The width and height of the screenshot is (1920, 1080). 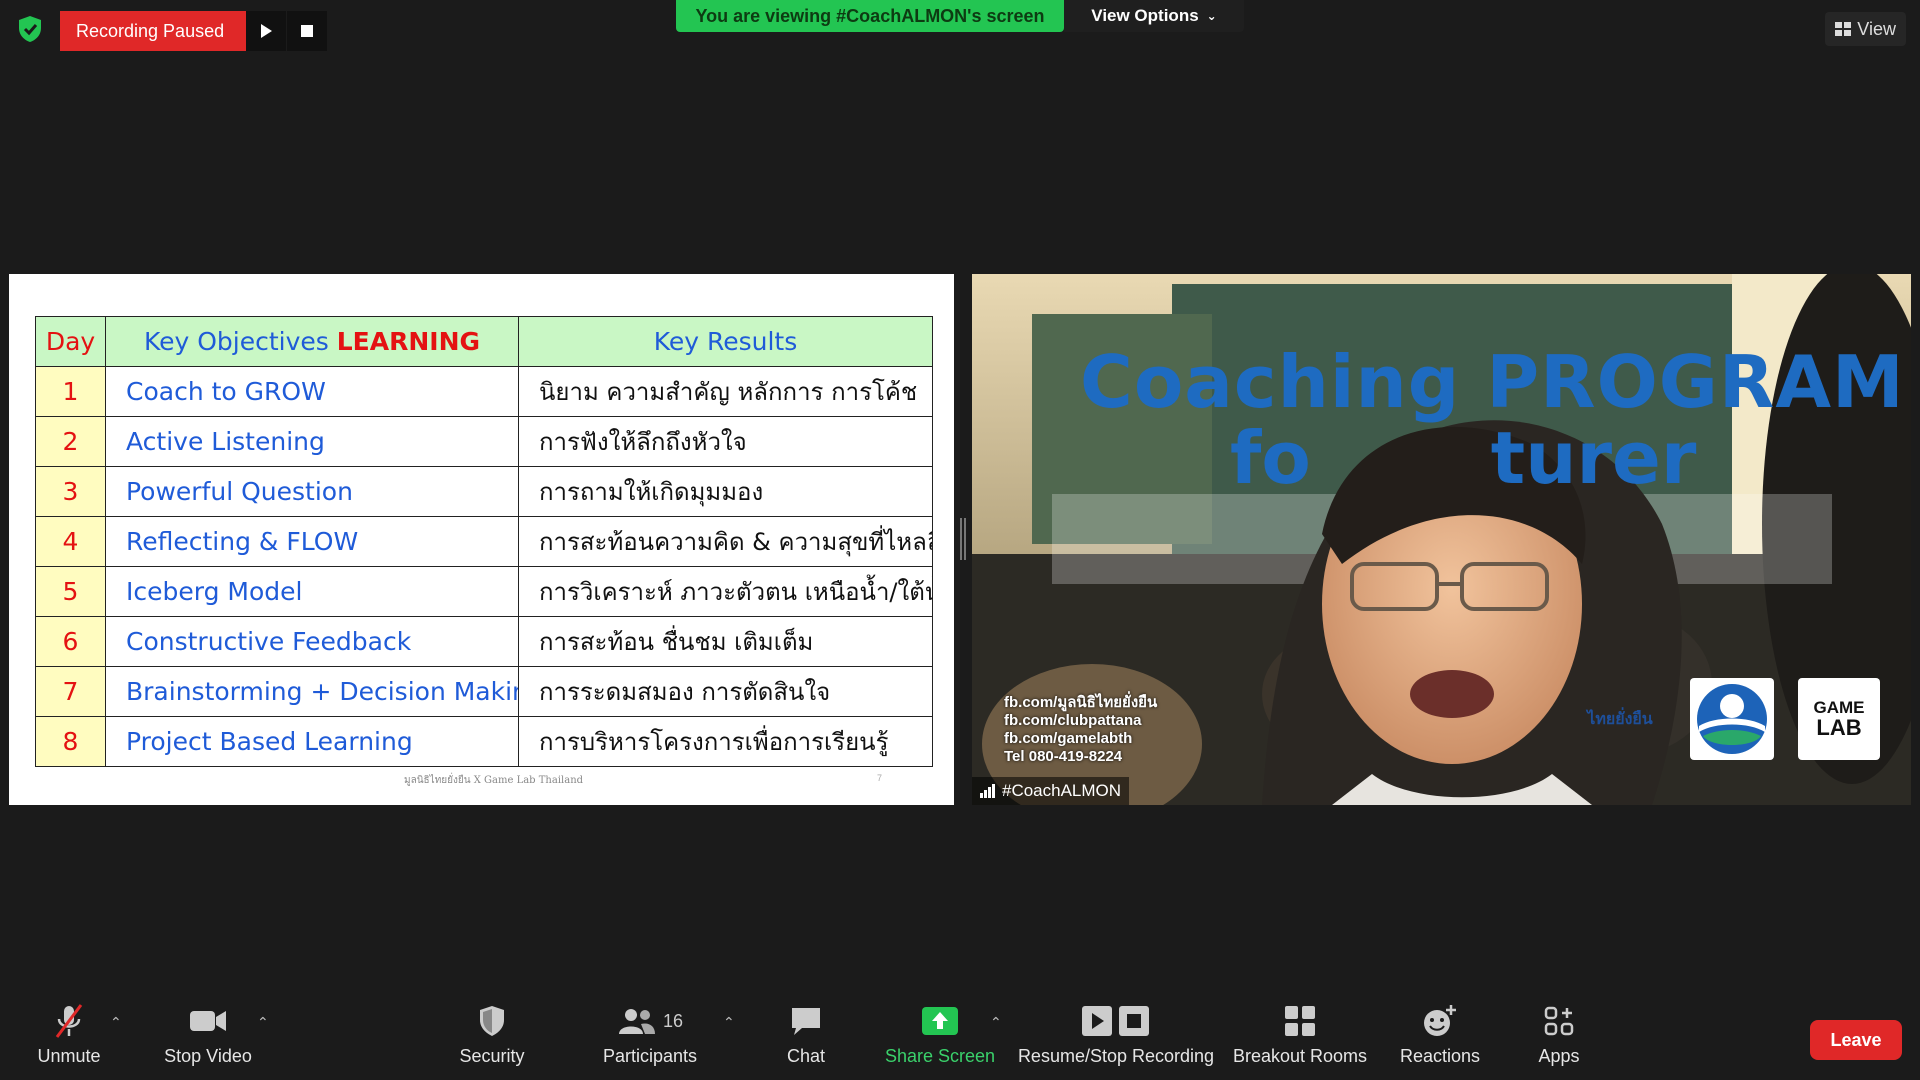 I want to click on chat-button: Chat, so click(x=806, y=1037).